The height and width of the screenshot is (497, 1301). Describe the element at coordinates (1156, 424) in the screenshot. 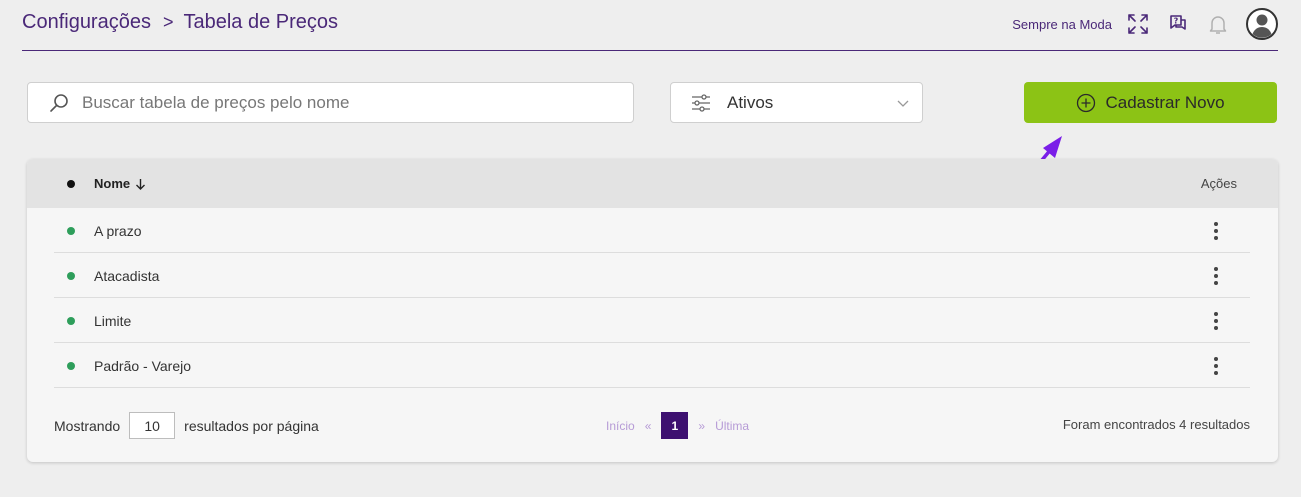

I see `results-count: Foram encontrados 4 resultados` at that location.